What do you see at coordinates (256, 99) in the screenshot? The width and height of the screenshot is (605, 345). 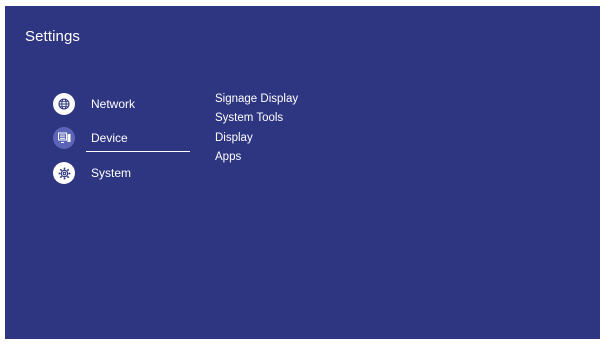 I see `submenu-item-signage-display: Signage Display` at bounding box center [256, 99].